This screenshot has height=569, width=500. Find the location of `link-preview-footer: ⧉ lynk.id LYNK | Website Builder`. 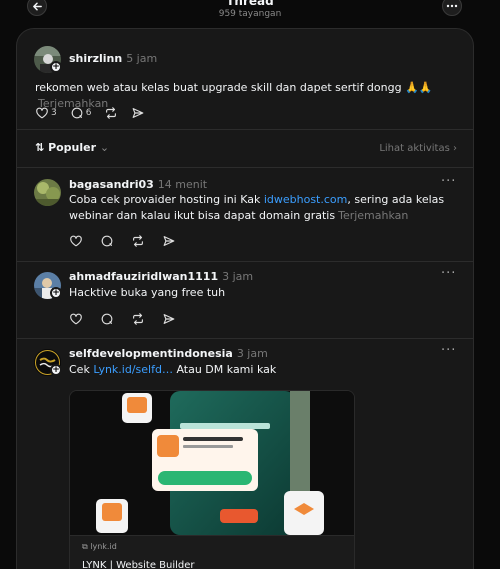

link-preview-footer: ⧉ lynk.id LYNK | Website Builder is located at coordinates (212, 552).